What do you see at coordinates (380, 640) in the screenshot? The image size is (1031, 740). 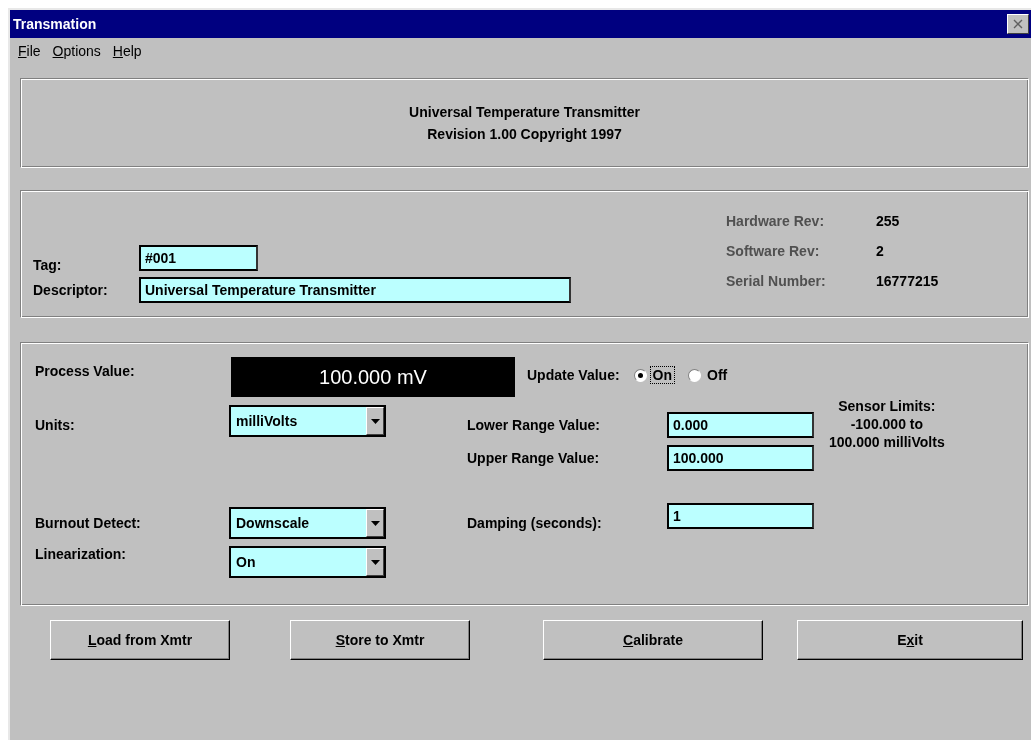 I see `action-button: Store to Xmtr` at bounding box center [380, 640].